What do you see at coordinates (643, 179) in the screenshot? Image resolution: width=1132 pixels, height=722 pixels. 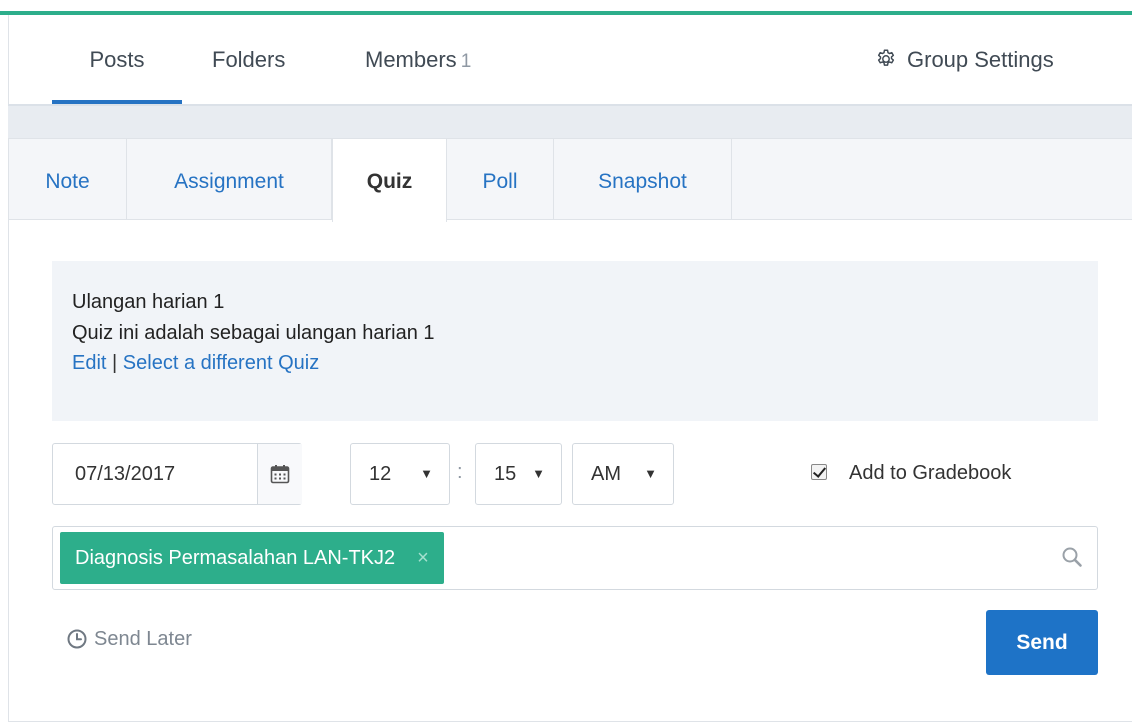 I see `tab-snapshot: Snapshot` at bounding box center [643, 179].